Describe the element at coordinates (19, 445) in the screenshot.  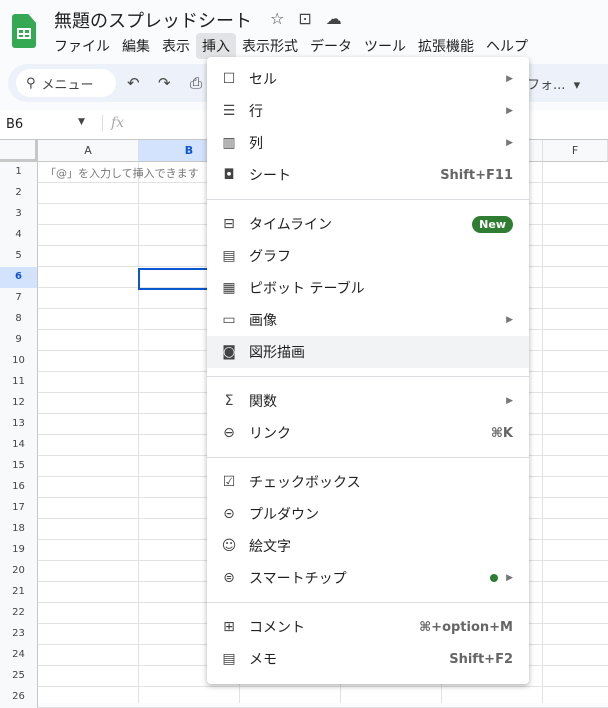
I see `row-header: 14` at that location.